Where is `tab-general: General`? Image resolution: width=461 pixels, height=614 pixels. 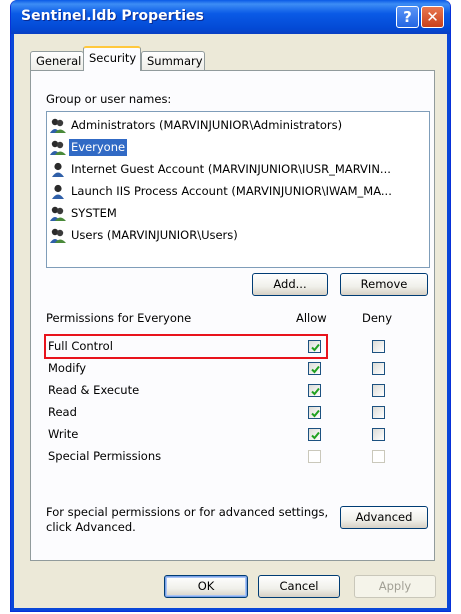
tab-general: General is located at coordinates (57, 61).